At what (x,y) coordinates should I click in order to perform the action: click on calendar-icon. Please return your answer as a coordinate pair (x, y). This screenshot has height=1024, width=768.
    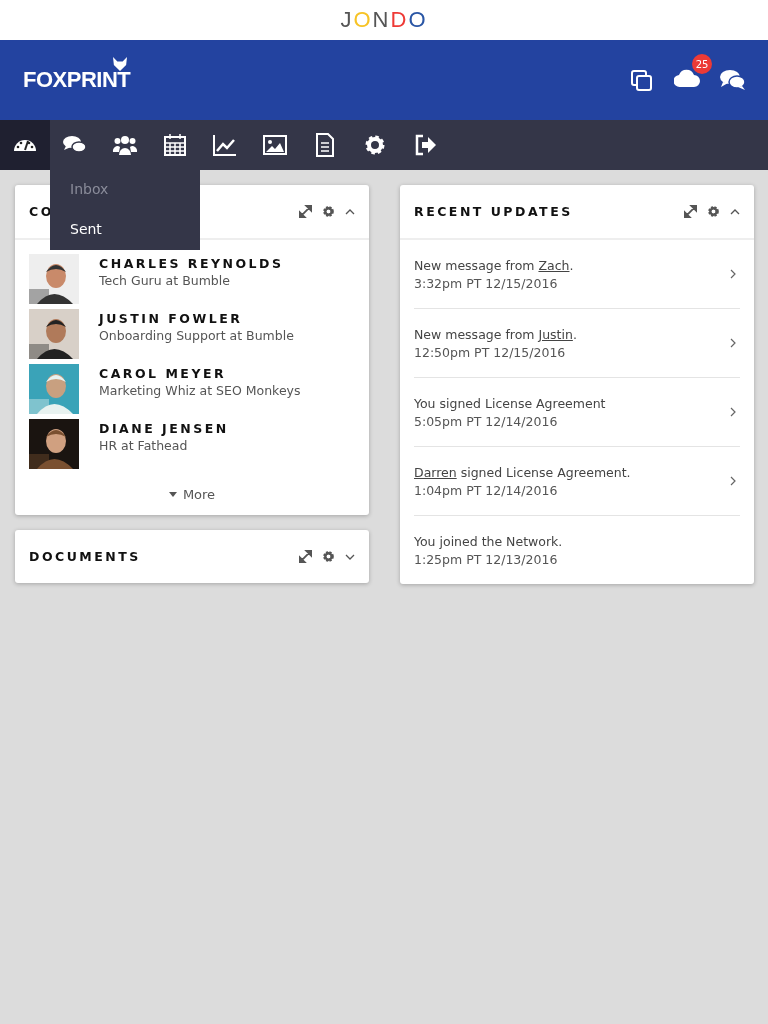
    Looking at the image, I should click on (175, 145).